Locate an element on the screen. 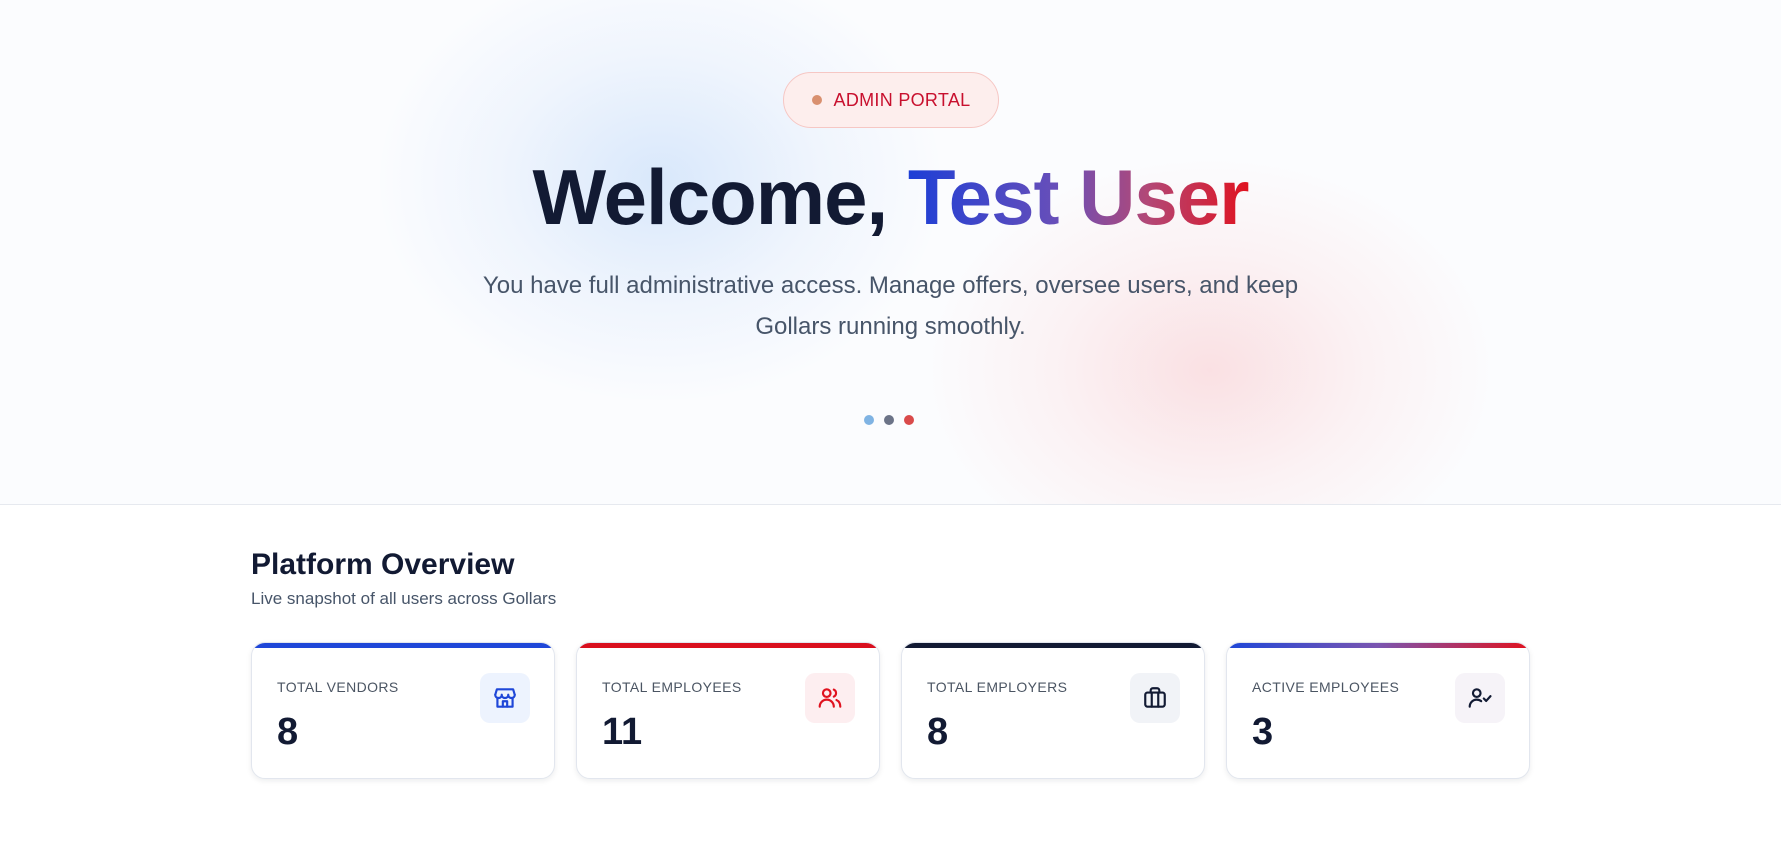 This screenshot has width=1781, height=855. welcome-title: Welcome, Test User is located at coordinates (890, 197).